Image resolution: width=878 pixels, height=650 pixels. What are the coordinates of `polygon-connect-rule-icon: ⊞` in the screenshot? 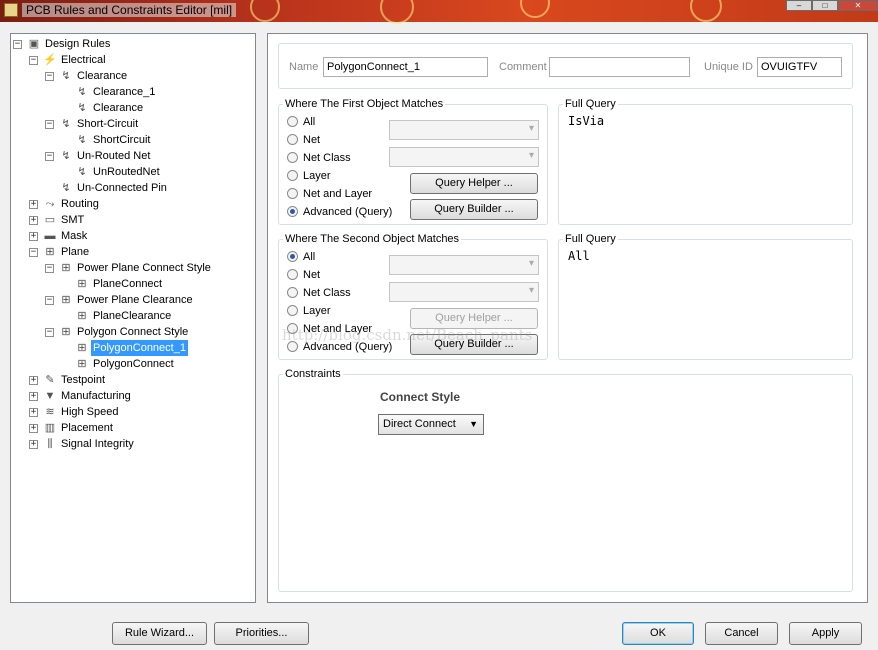 It's located at (82, 364).